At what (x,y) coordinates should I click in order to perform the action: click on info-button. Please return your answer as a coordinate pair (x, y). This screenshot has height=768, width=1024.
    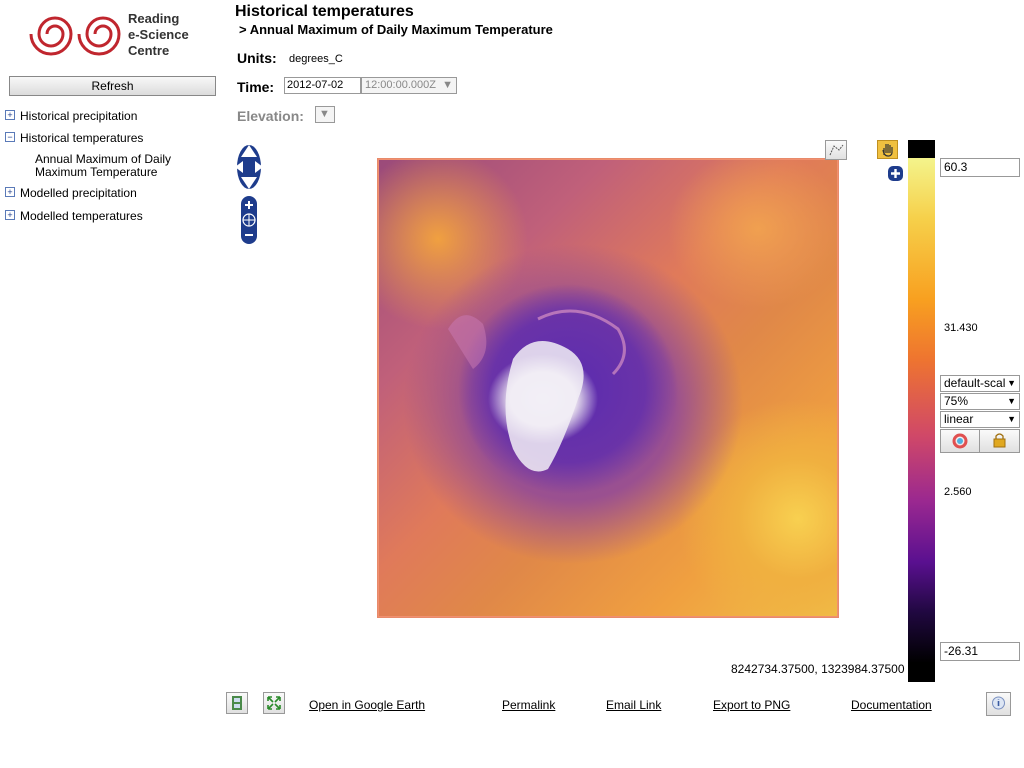
    Looking at the image, I should click on (998, 704).